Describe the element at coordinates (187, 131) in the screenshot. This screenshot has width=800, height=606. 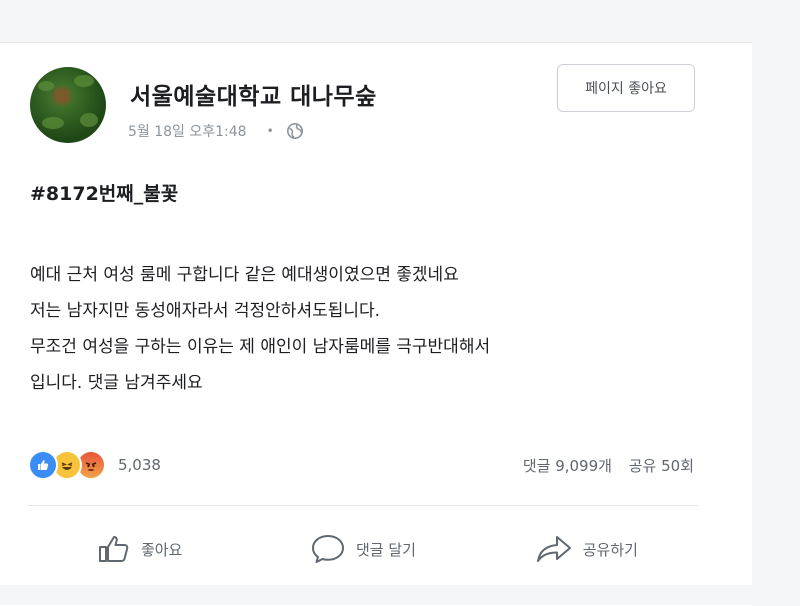
I see `post-timestamp: 5월 18일 오후1:48` at that location.